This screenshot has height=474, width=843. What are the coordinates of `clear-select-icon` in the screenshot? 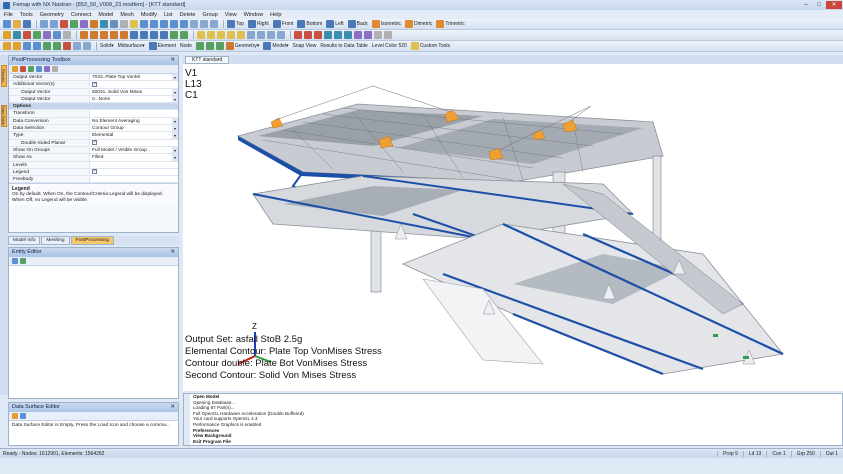 It's located at (67, 46).